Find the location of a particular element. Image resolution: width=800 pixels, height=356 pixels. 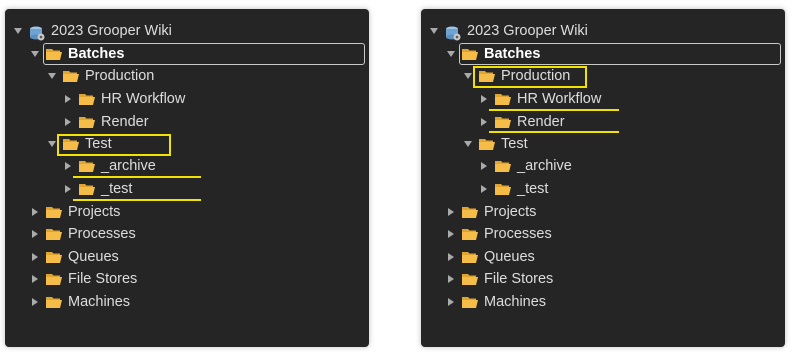

tree-node-label: _archive is located at coordinates (128, 166).